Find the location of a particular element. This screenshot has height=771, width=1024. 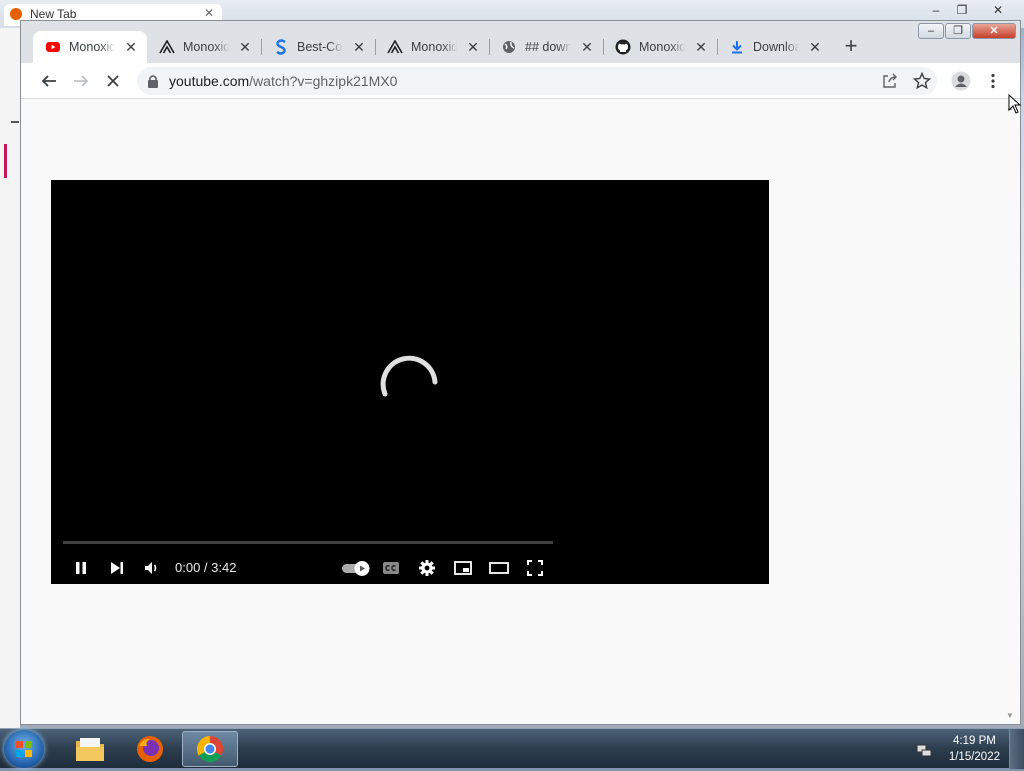

autoplay-toggle-icon is located at coordinates (356, 568).